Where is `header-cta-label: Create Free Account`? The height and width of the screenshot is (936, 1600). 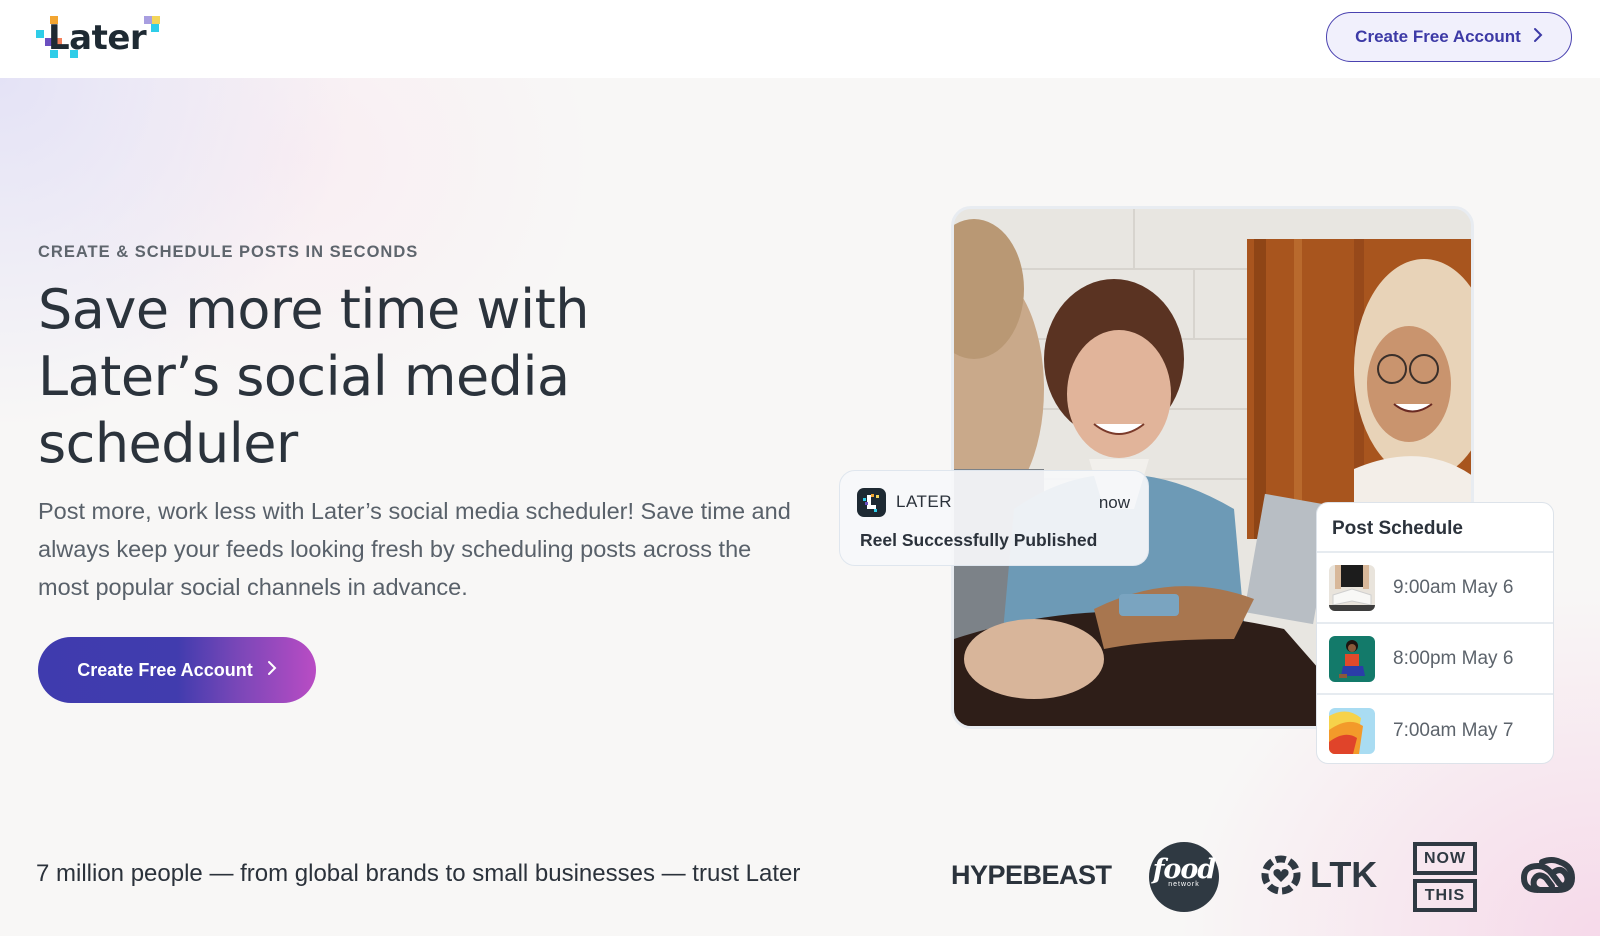 header-cta-label: Create Free Account is located at coordinates (1438, 36).